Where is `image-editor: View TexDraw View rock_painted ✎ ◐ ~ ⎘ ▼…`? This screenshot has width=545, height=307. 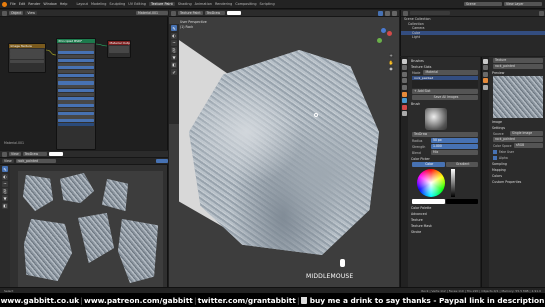 image-editor: View TexDraw View rock_painted ✎ ◐ ~ ⎘ ▼… is located at coordinates (84, 221).